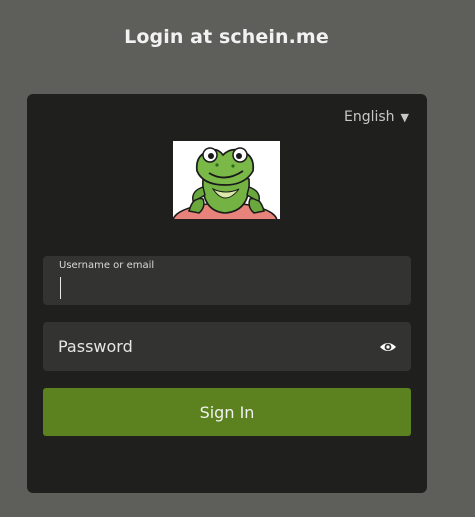 The image size is (475, 517). I want to click on frog-logo, so click(226, 190).